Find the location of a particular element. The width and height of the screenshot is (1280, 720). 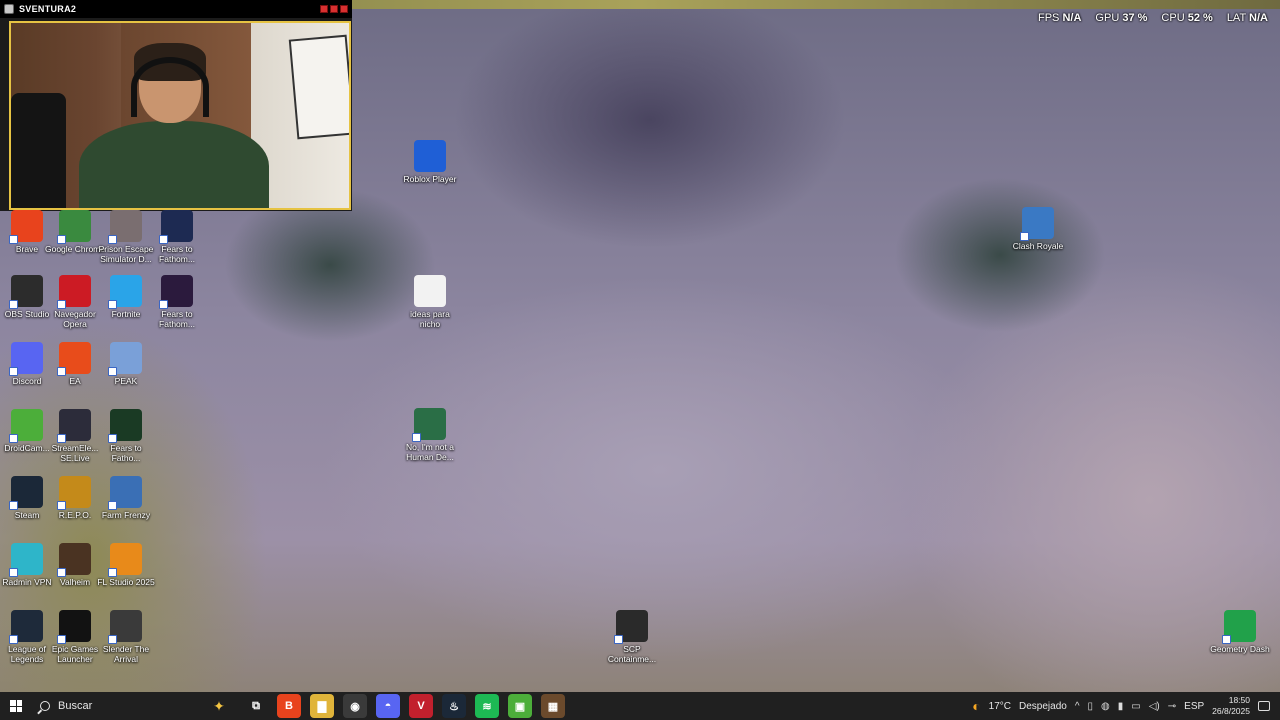

close-icon is located at coordinates (344, 9).